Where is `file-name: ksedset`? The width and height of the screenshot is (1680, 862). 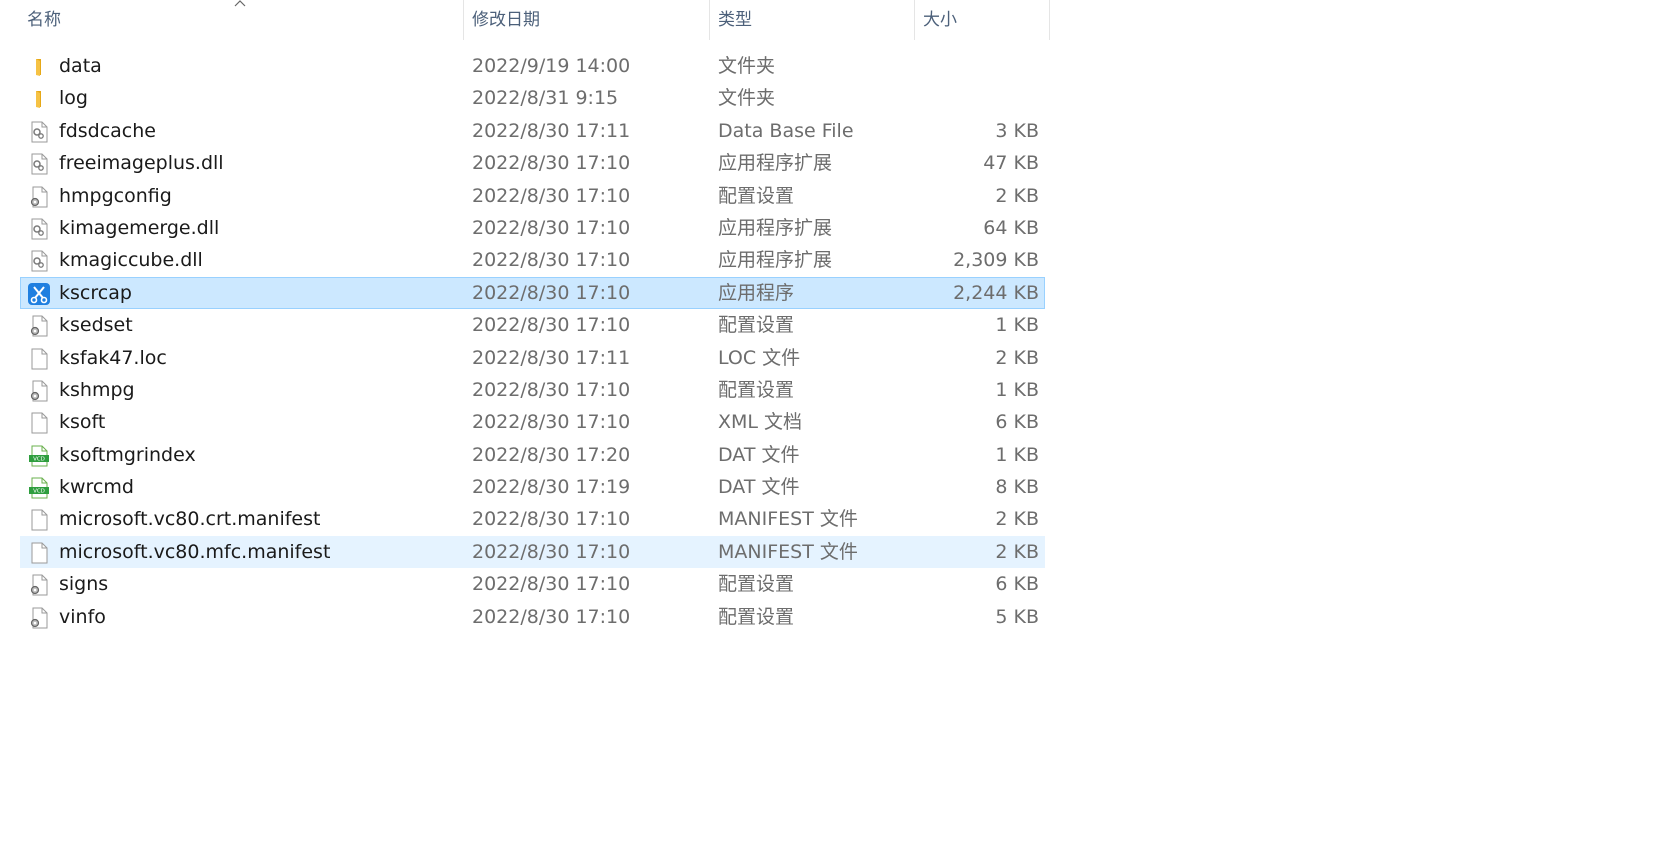
file-name: ksedset is located at coordinates (96, 325).